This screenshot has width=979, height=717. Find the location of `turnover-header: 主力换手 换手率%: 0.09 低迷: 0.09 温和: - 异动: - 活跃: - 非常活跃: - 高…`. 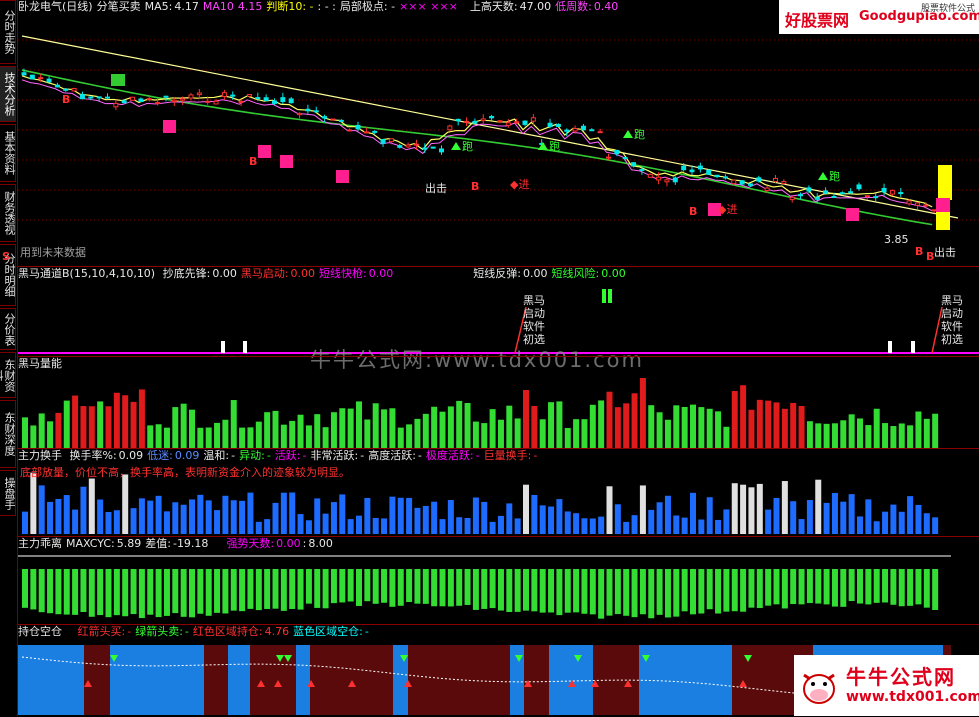

turnover-header: 主力换手 换手率%: 0.09 低迷: 0.09 温和: - 异动: - 活跃: - 非常活跃: - 高… is located at coordinates (279, 456).